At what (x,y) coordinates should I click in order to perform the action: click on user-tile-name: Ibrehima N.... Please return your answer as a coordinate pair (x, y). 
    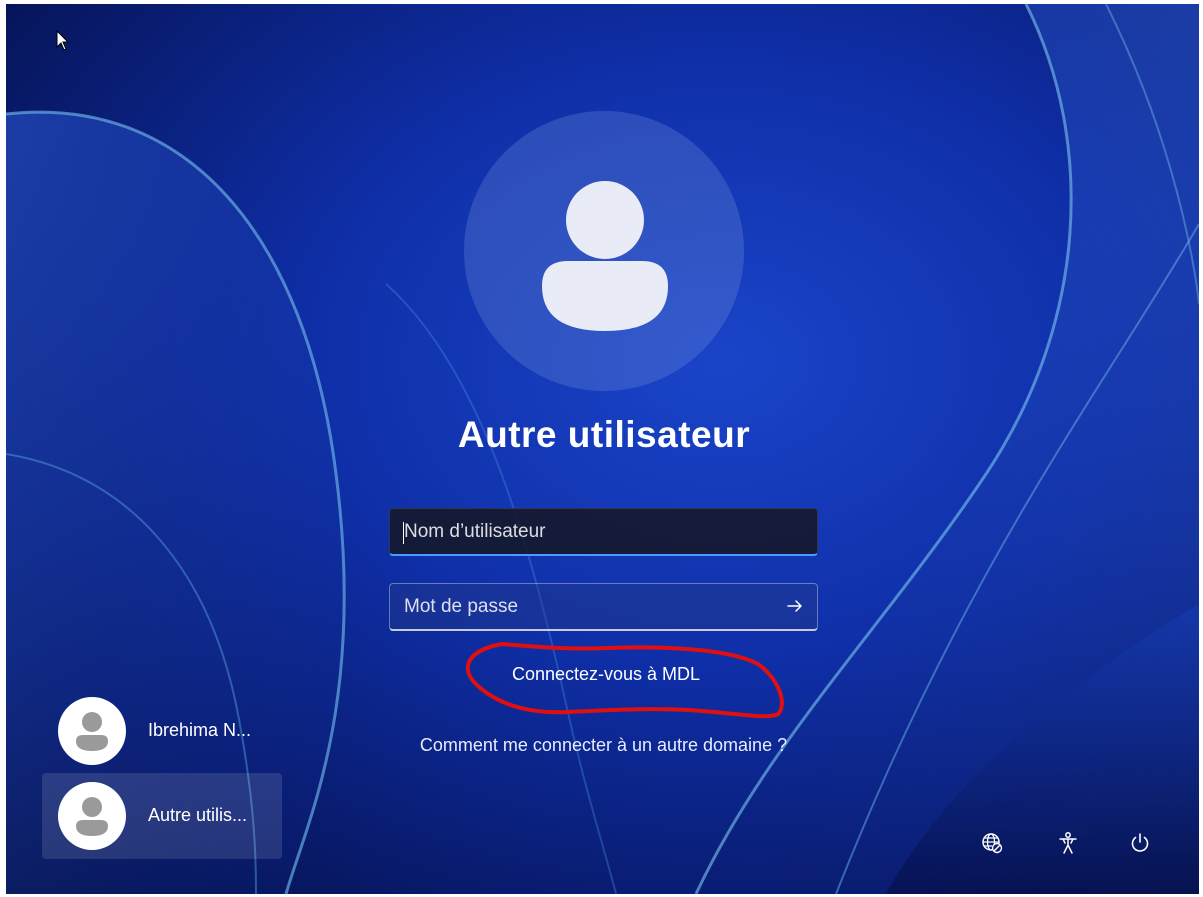
    Looking at the image, I should click on (200, 730).